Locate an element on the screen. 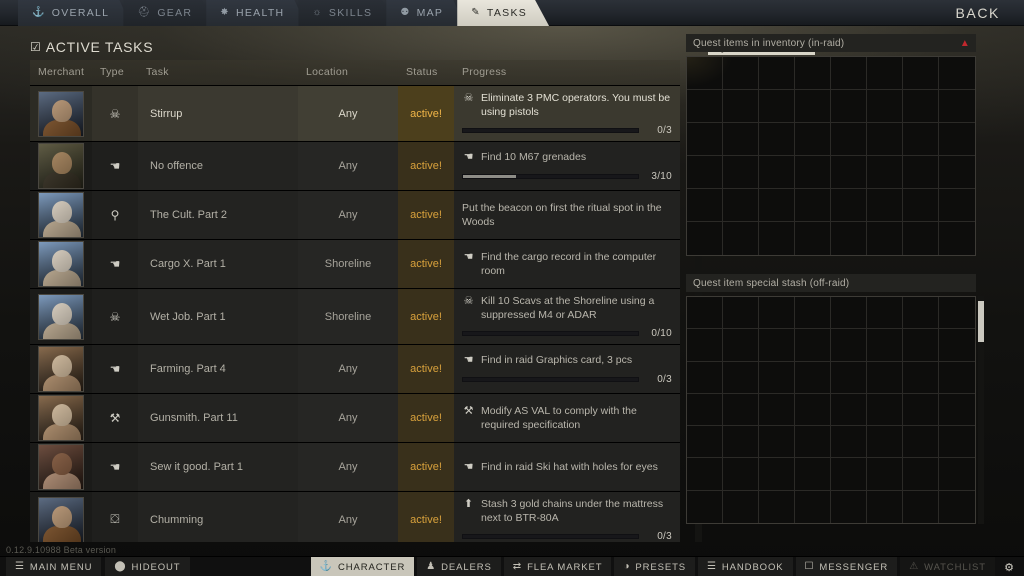 This screenshot has height=576, width=1024. cell-task-name: Gunsmith. Part 11 is located at coordinates (218, 418).